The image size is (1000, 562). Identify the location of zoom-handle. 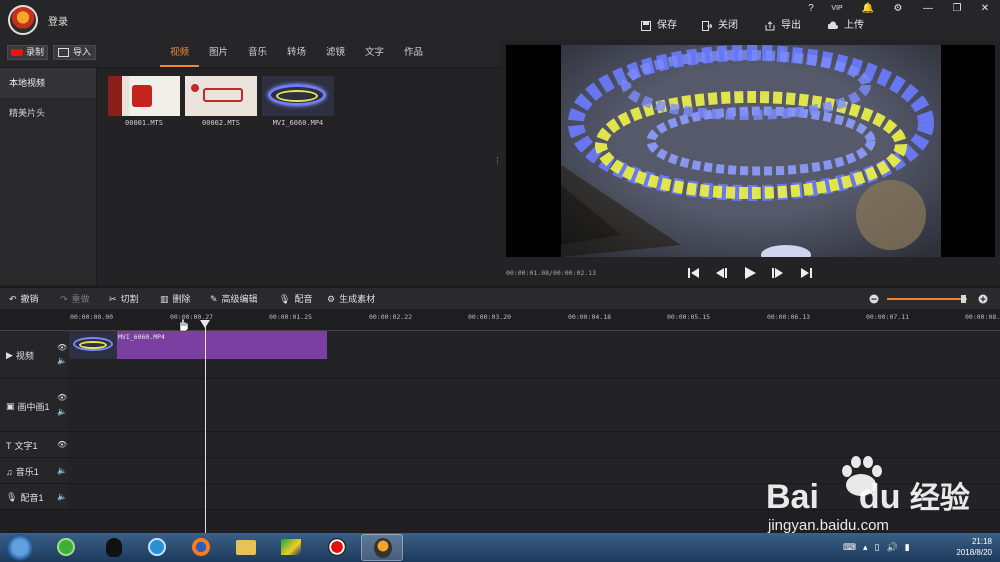
(963, 299).